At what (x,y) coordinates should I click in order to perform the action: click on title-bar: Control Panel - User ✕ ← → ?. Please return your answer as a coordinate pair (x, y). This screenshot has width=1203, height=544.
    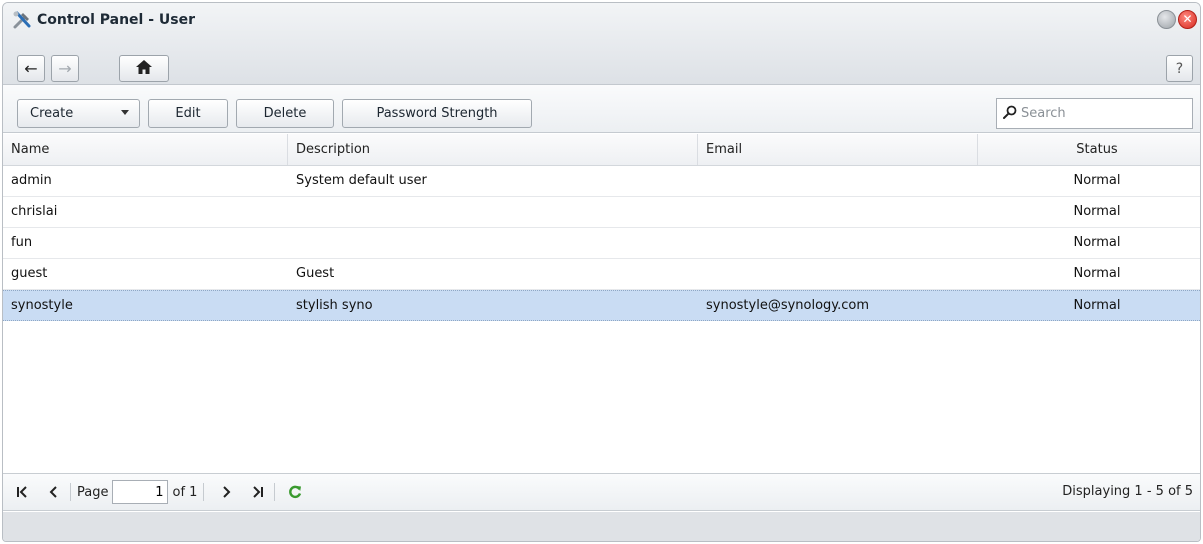
    Looking at the image, I should click on (601, 44).